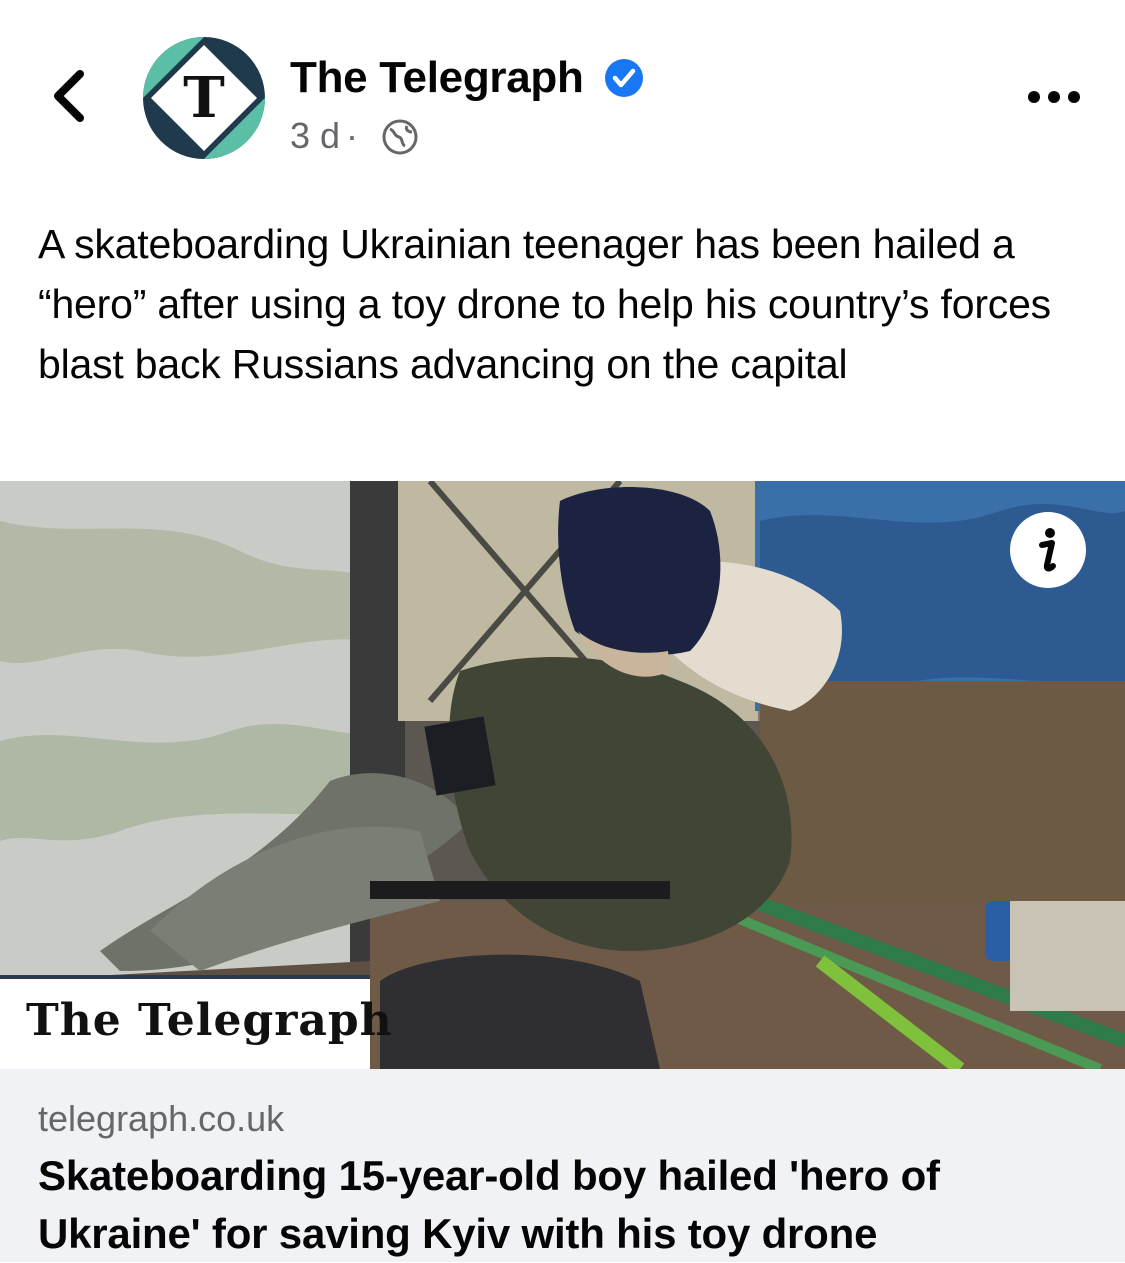 The image size is (1125, 1263). I want to click on info-icon, so click(1048, 550).